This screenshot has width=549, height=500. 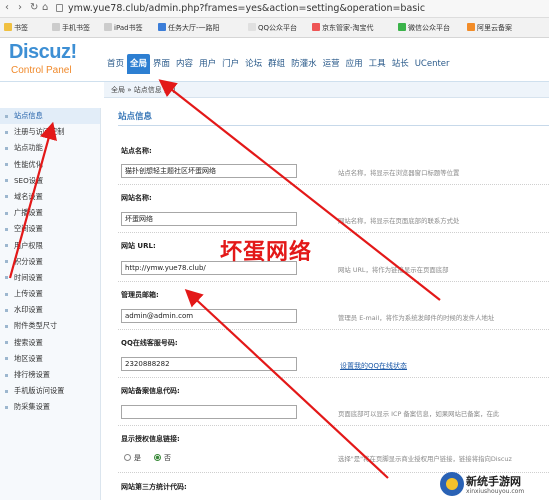 What do you see at coordinates (50, 148) in the screenshot?
I see `sidebar-item-features: 站点功能` at bounding box center [50, 148].